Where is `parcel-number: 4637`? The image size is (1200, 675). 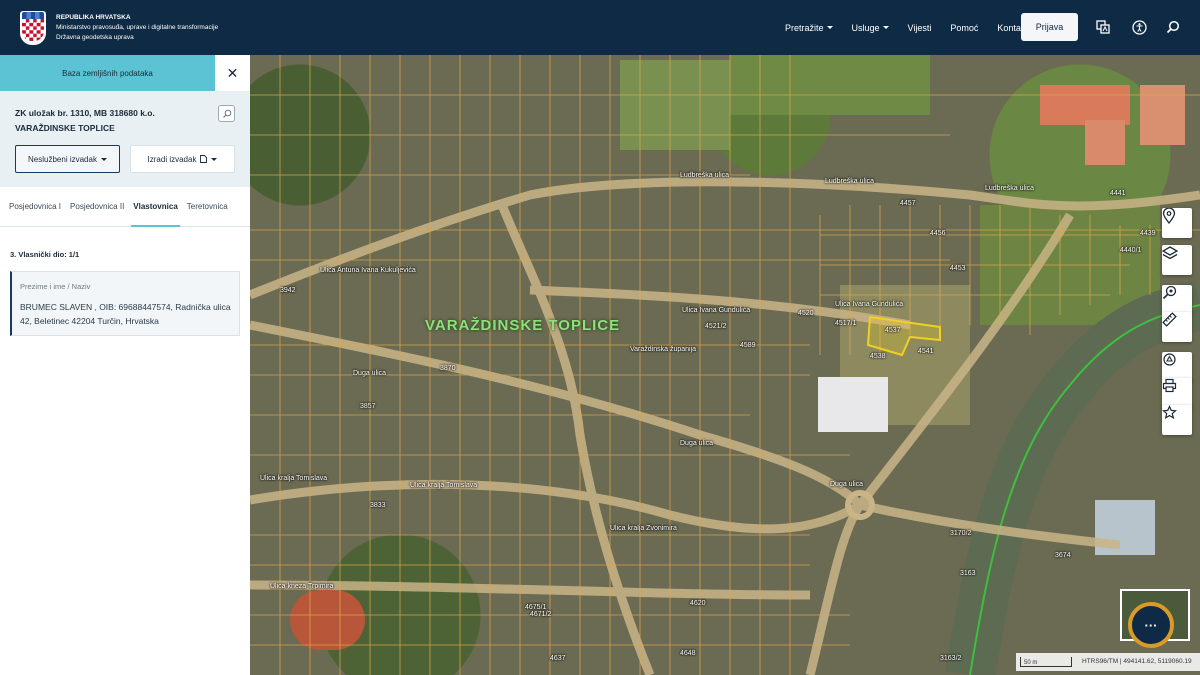
parcel-number: 4637 is located at coordinates (558, 658).